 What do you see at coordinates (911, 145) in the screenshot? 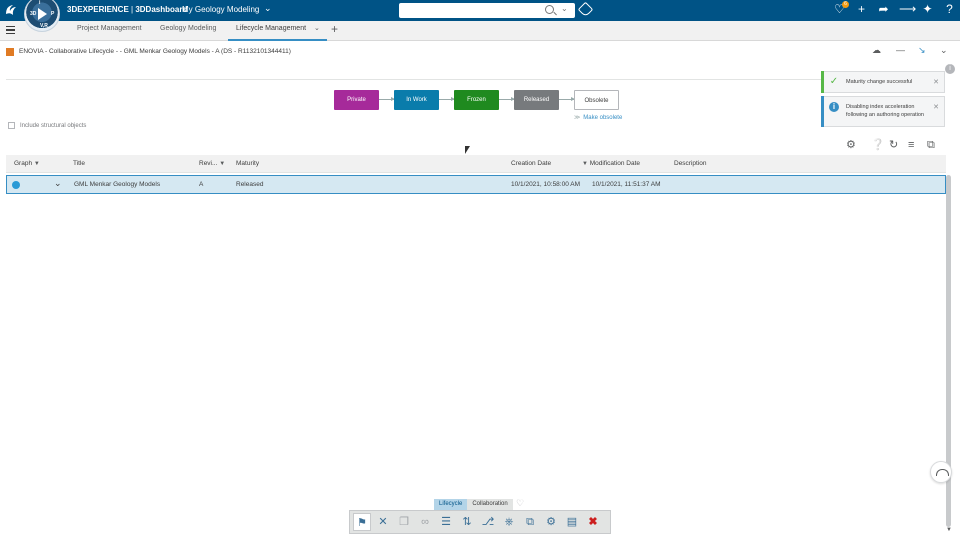
I see `list-view-icon: ≡` at bounding box center [911, 145].